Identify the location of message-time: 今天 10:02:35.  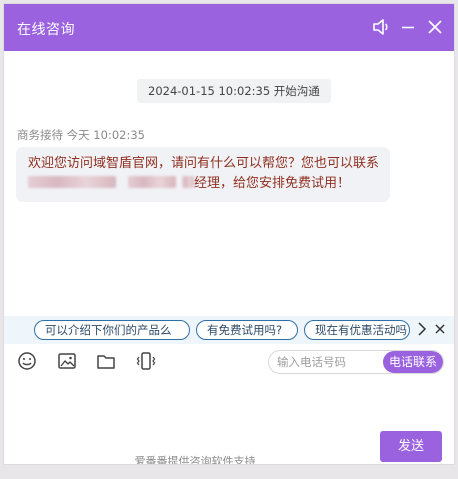
(105, 135).